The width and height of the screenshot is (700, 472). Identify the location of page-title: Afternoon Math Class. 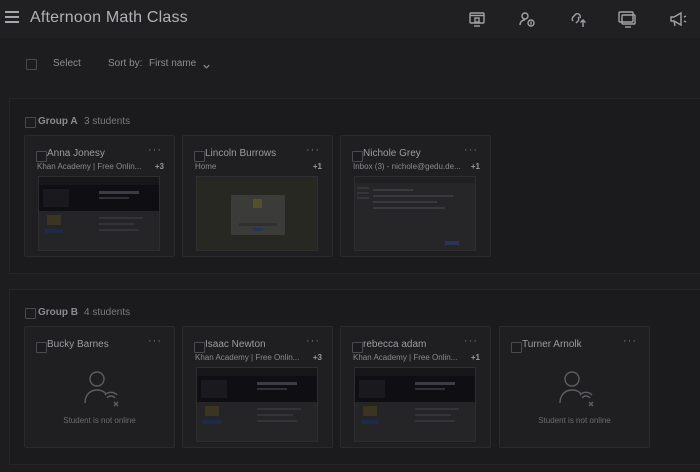
(109, 17).